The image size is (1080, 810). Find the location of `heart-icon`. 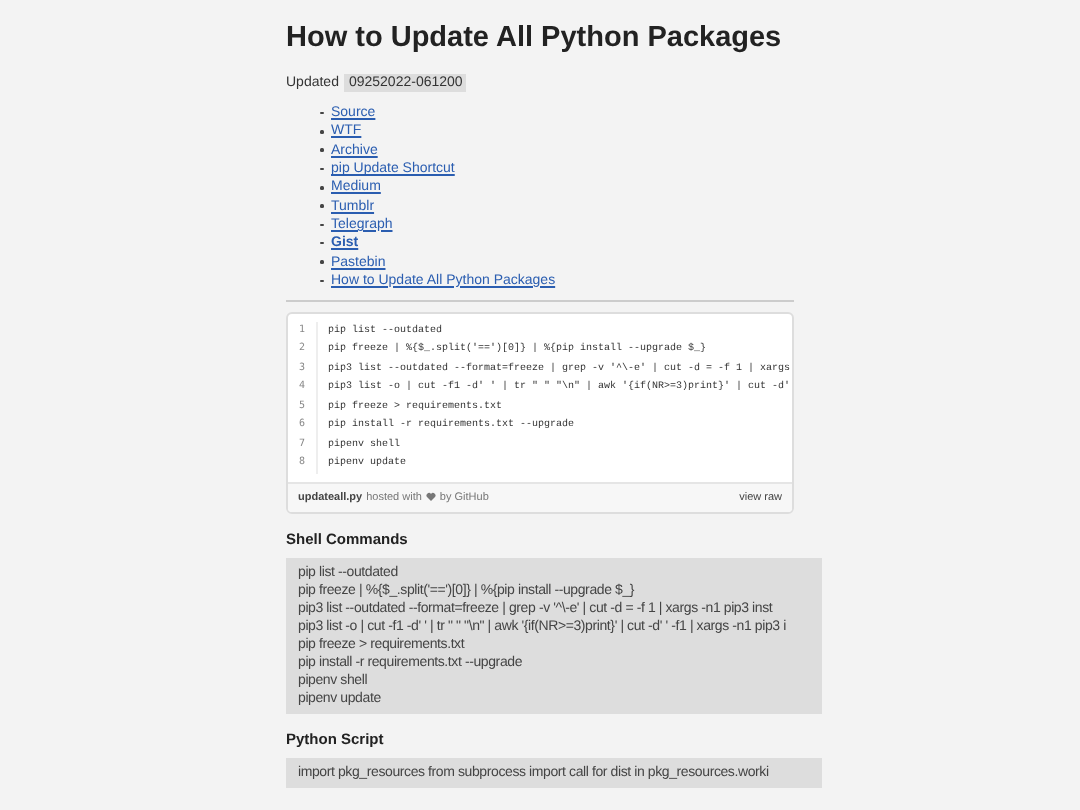

heart-icon is located at coordinates (430, 497).